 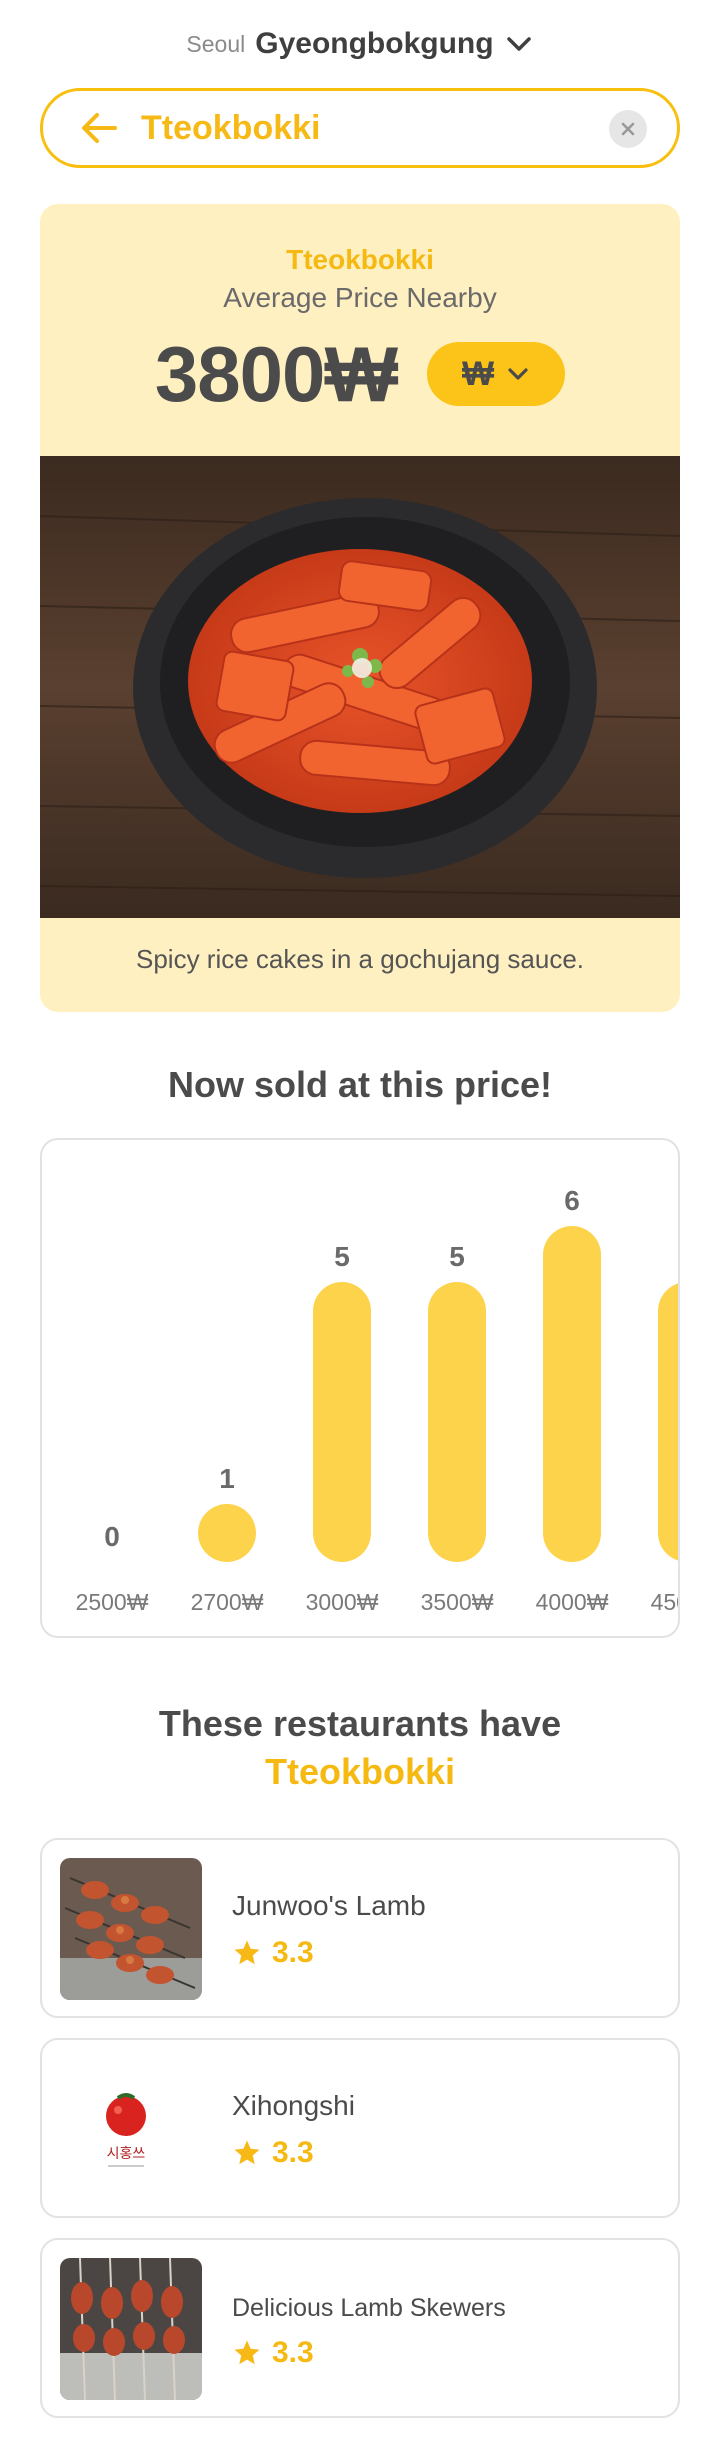 I want to click on restaurant-card: 시홍쓰 Xihongshi 3.3, so click(x=360, y=2128).